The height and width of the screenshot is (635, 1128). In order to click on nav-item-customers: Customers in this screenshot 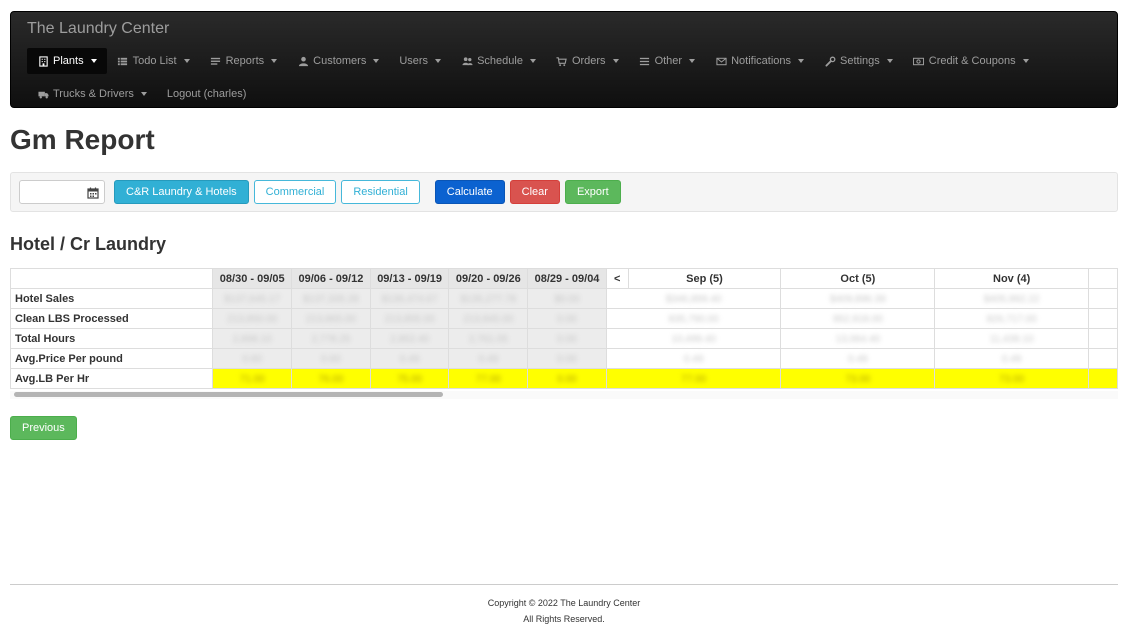, I will do `click(338, 61)`.